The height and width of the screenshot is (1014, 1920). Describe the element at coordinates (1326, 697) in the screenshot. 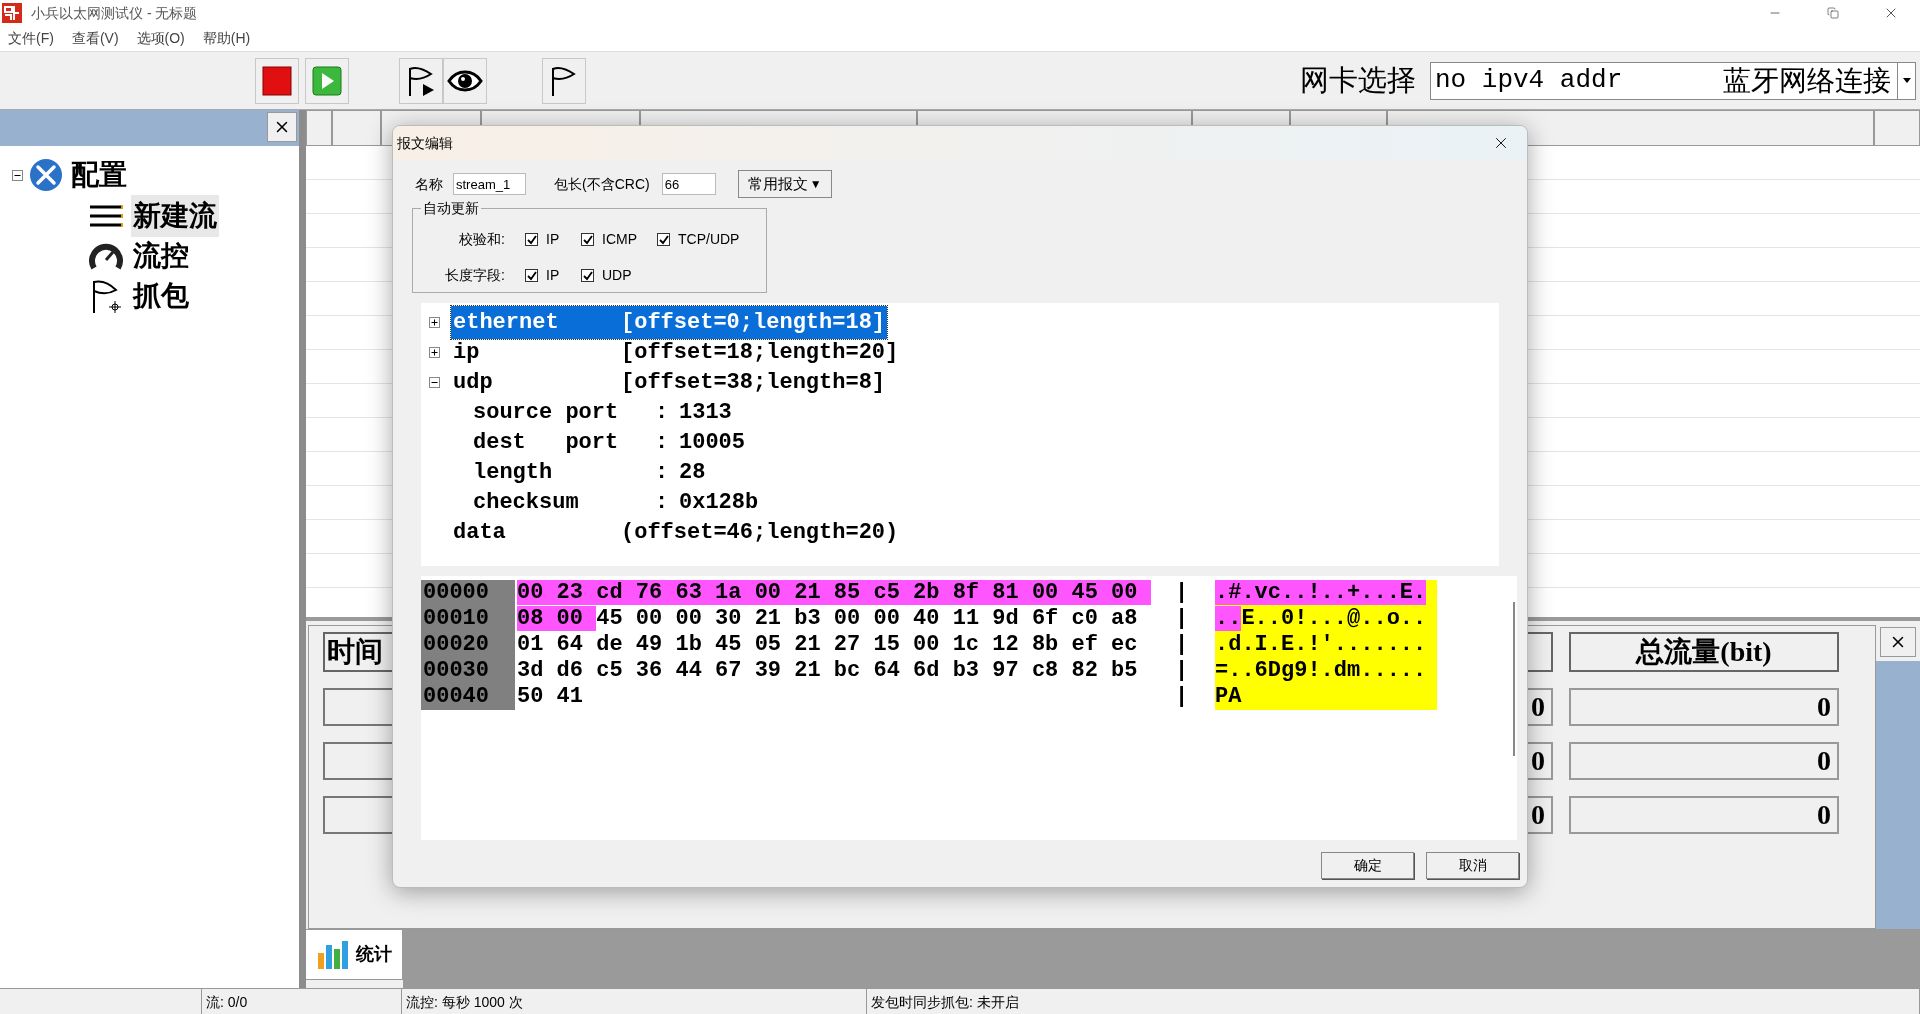

I see `ascii-text: PA` at that location.